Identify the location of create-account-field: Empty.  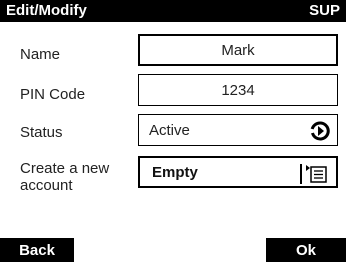
(238, 172).